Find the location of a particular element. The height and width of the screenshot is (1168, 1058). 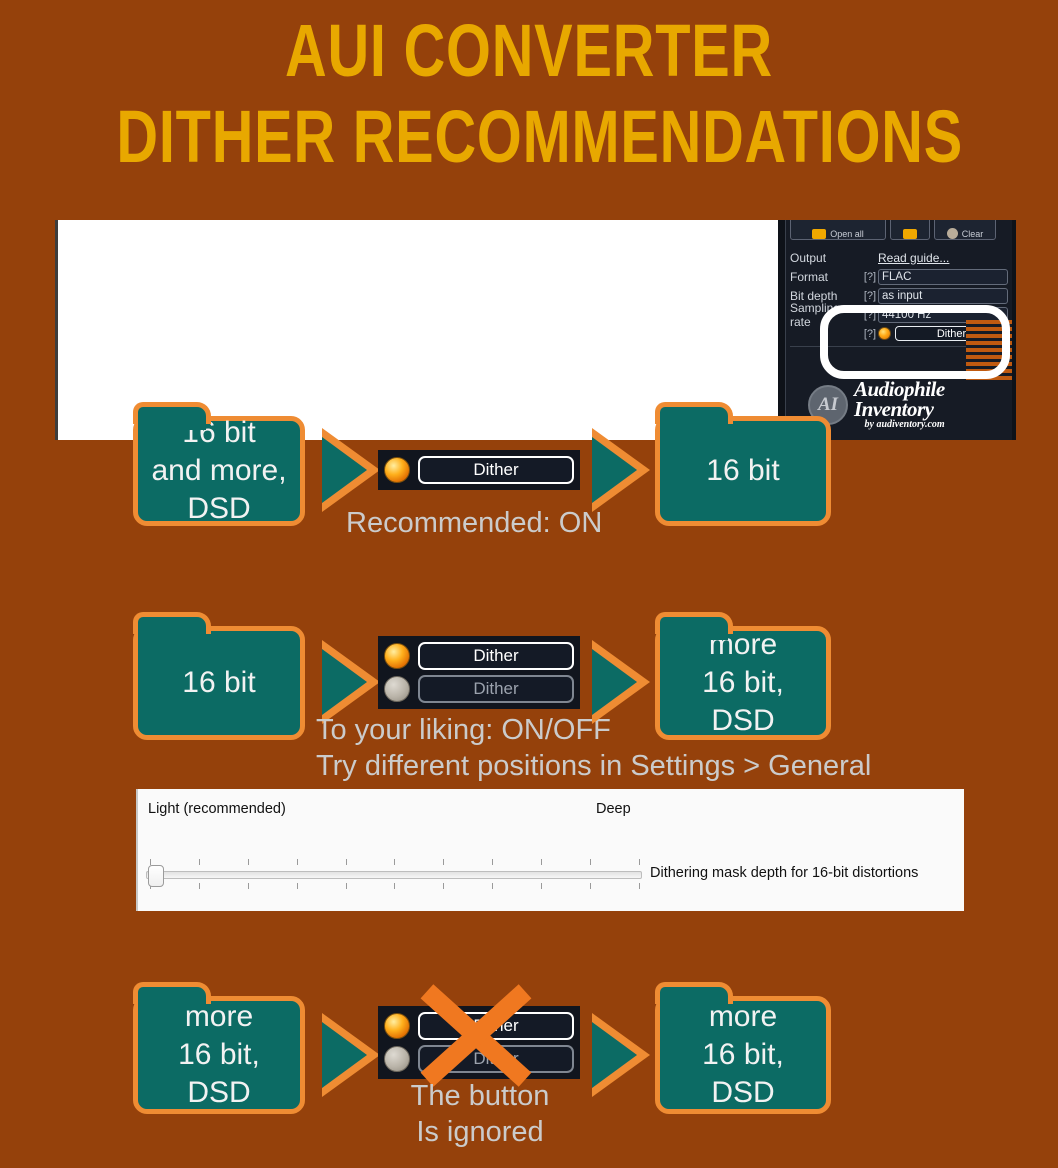

open-all-button: Open all is located at coordinates (838, 230).